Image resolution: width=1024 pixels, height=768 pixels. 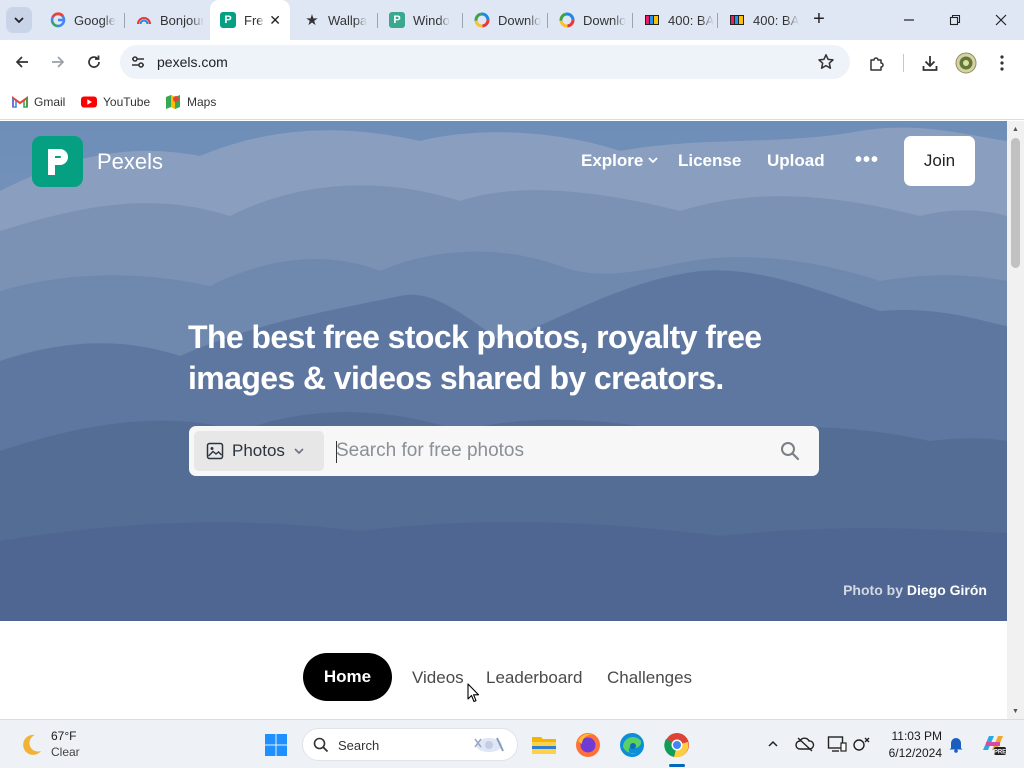 What do you see at coordinates (930, 63) in the screenshot?
I see `downloads-button` at bounding box center [930, 63].